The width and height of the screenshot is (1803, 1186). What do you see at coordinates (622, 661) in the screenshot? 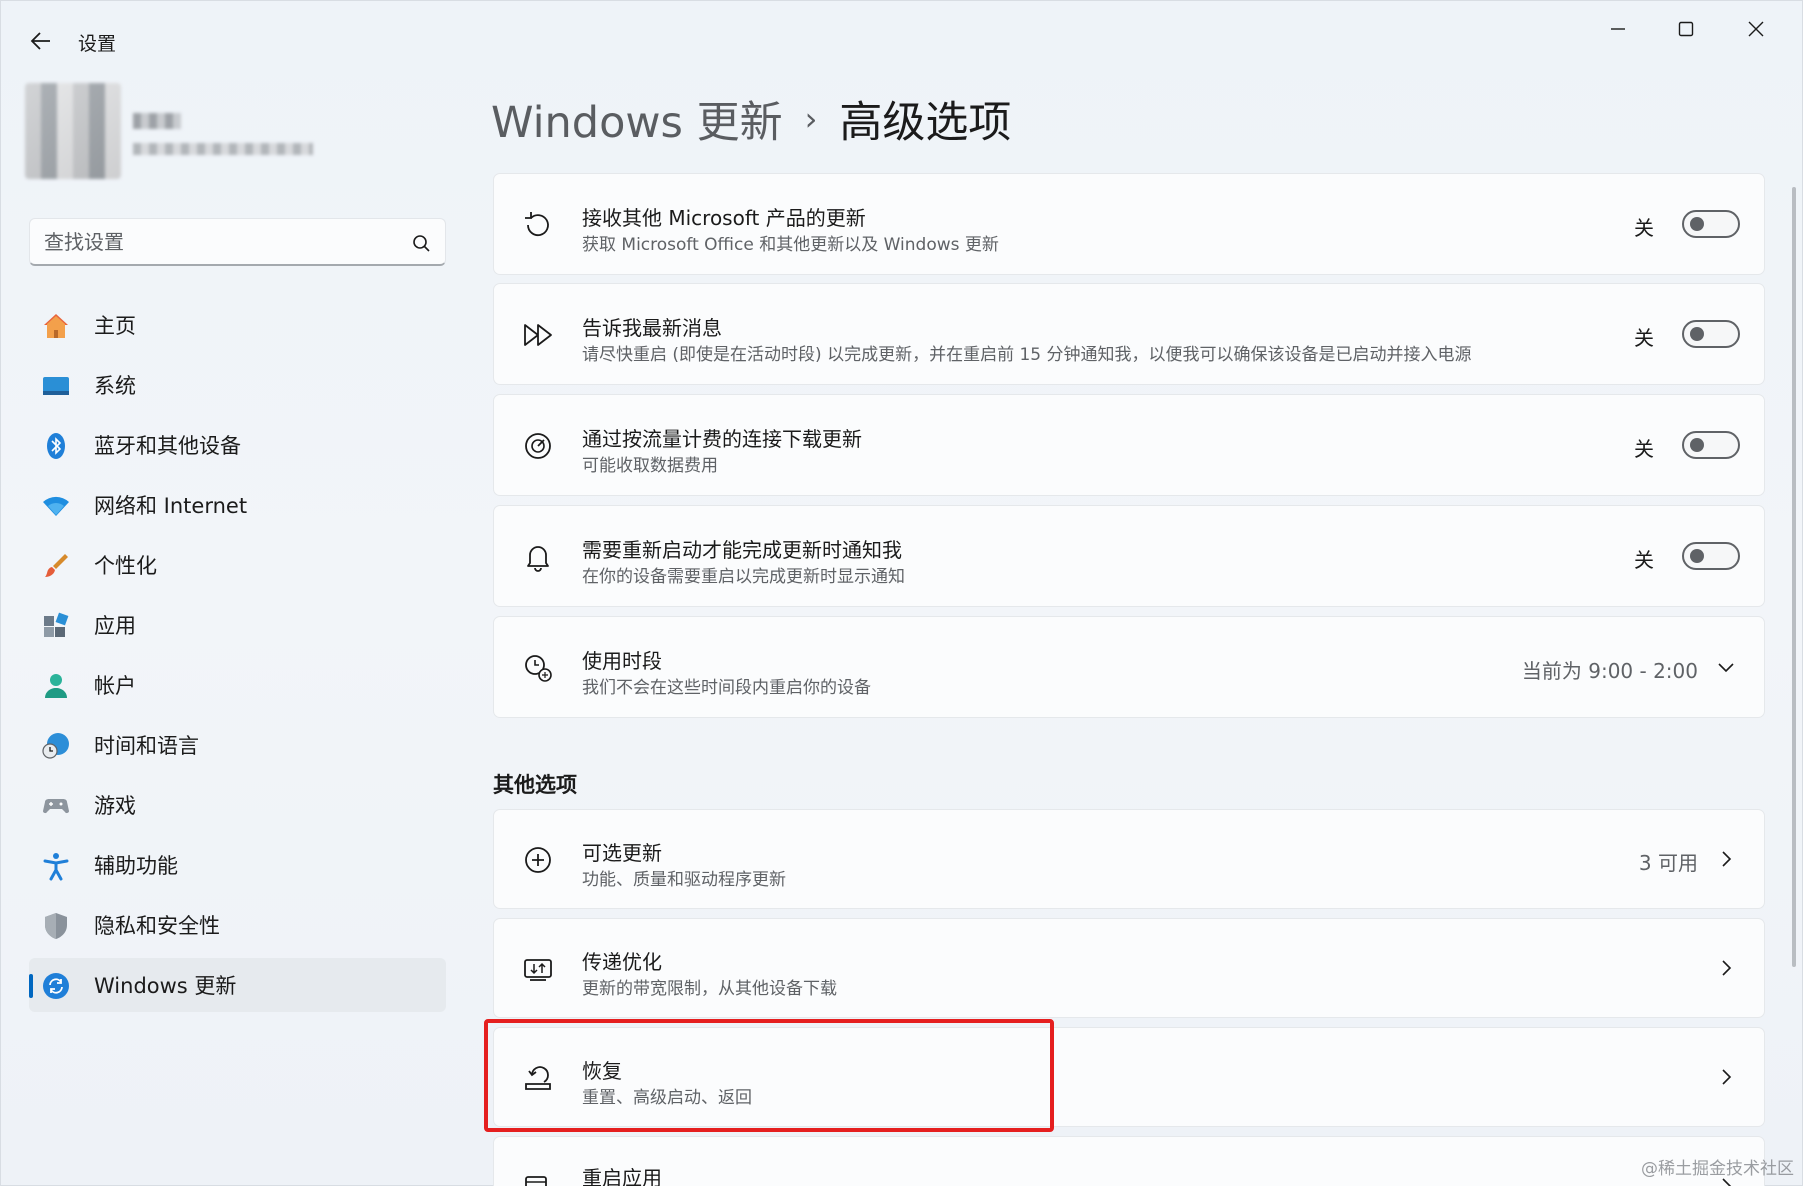
I see `setting-title: 使用时段` at bounding box center [622, 661].